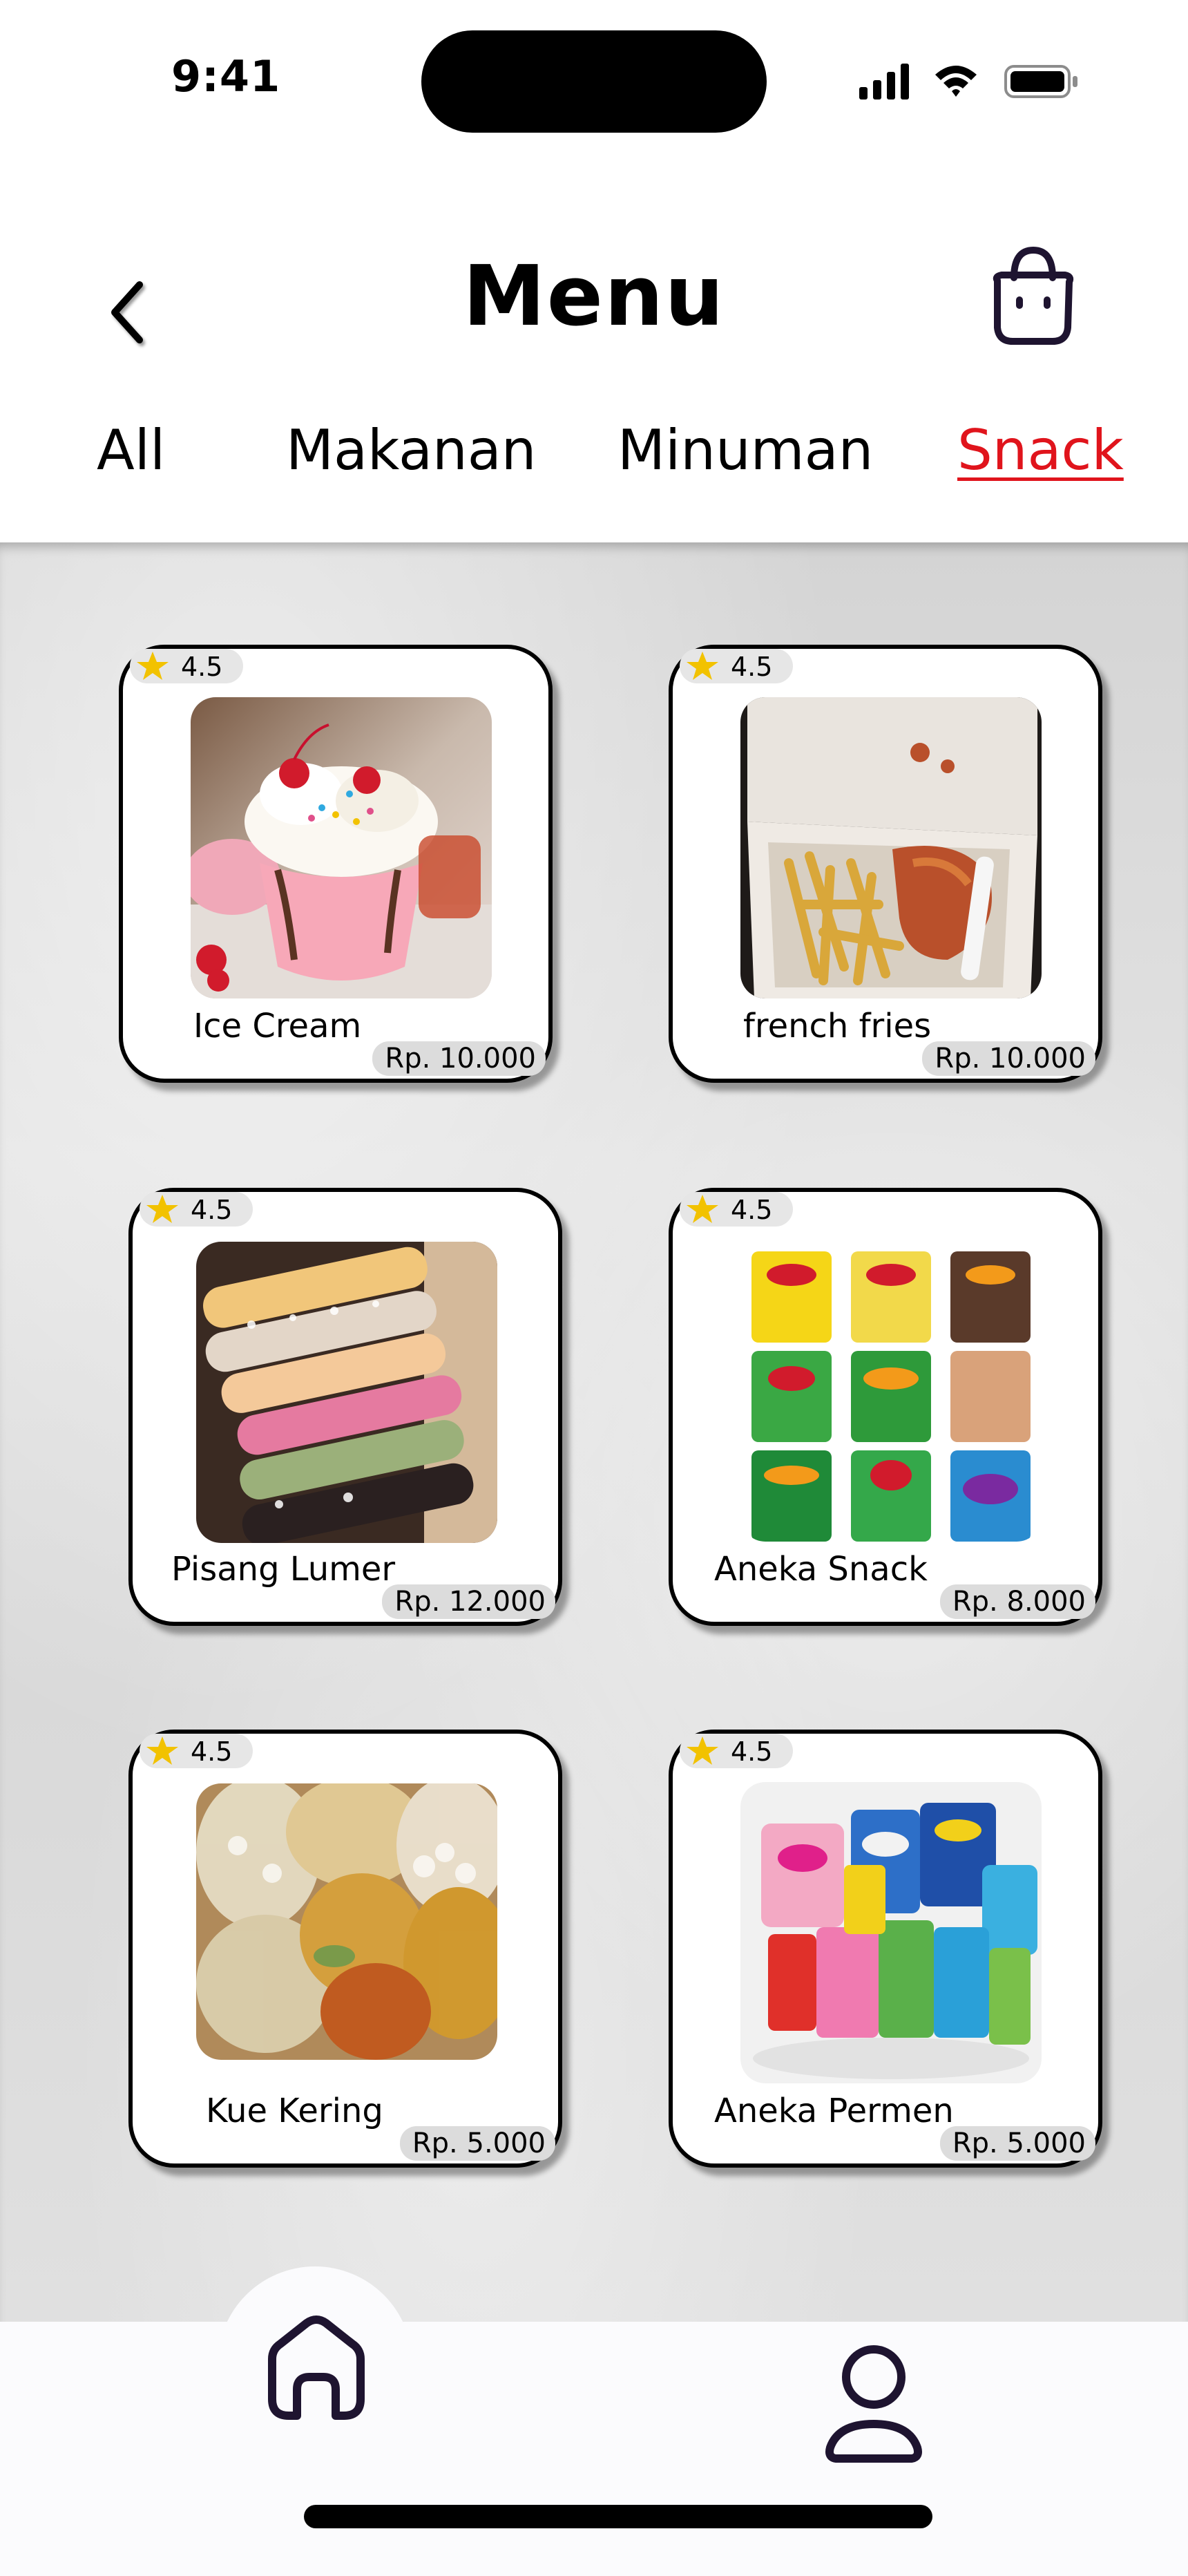 The height and width of the screenshot is (2576, 1188). What do you see at coordinates (226, 76) in the screenshot?
I see `status-time: 9:41` at bounding box center [226, 76].